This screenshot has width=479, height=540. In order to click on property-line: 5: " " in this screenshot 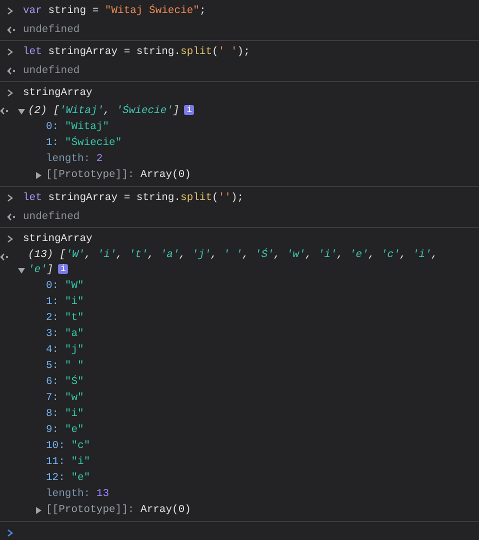, I will do `click(65, 366)`.